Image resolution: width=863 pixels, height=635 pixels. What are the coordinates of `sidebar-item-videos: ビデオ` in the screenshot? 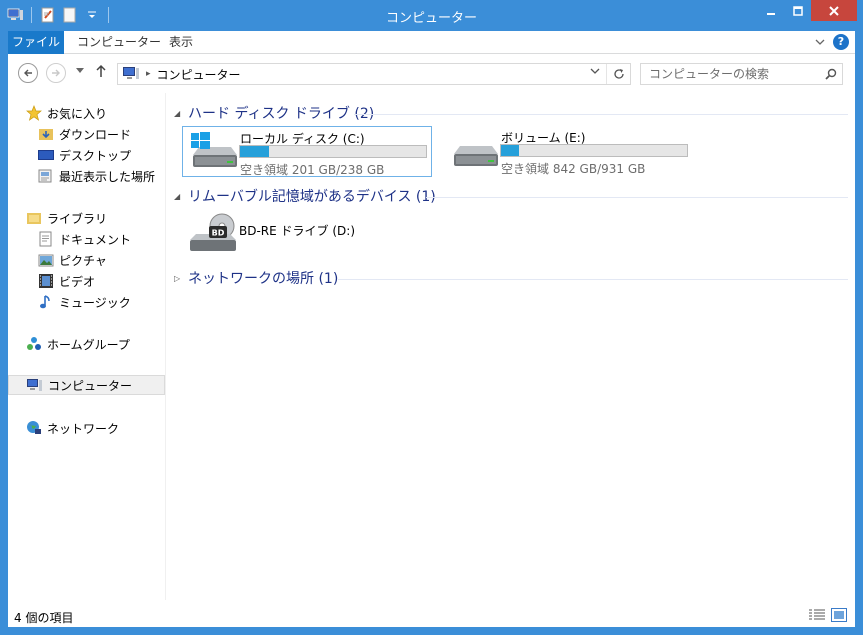 It's located at (66, 281).